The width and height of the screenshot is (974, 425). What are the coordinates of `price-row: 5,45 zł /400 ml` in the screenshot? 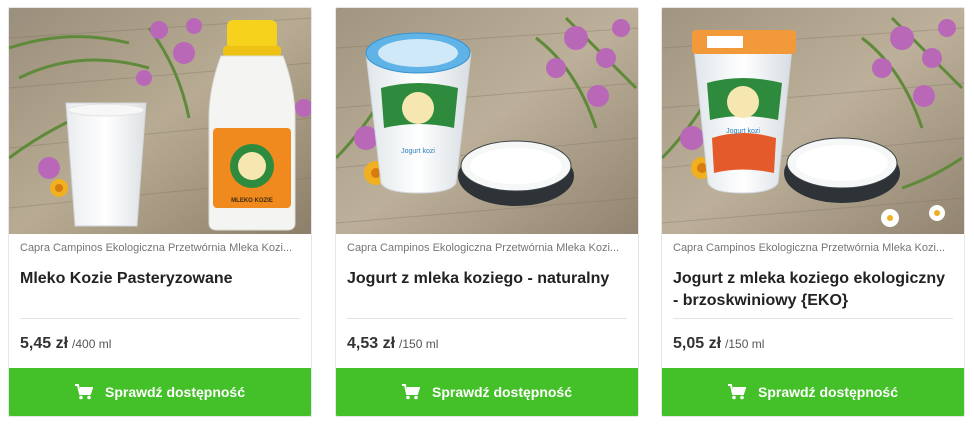 It's located at (65, 344).